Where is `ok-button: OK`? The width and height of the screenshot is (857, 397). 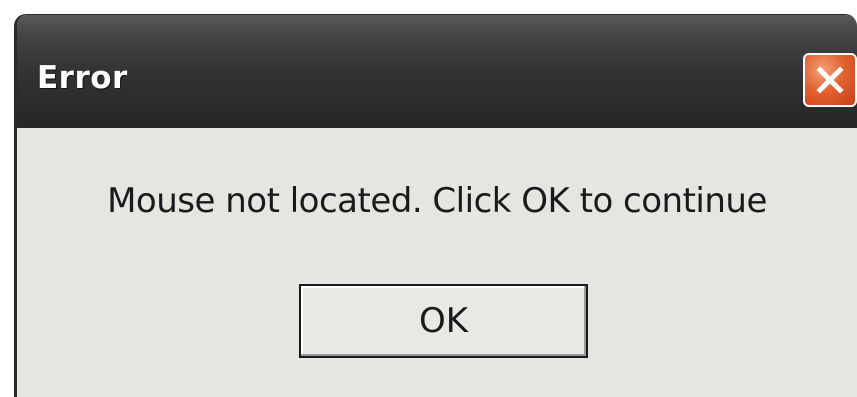
ok-button: OK is located at coordinates (443, 321).